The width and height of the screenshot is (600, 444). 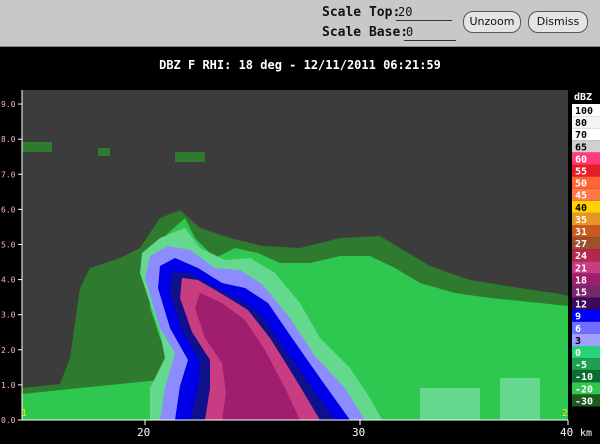 What do you see at coordinates (581, 232) in the screenshot?
I see `colorbar-level-label: 31` at bounding box center [581, 232].